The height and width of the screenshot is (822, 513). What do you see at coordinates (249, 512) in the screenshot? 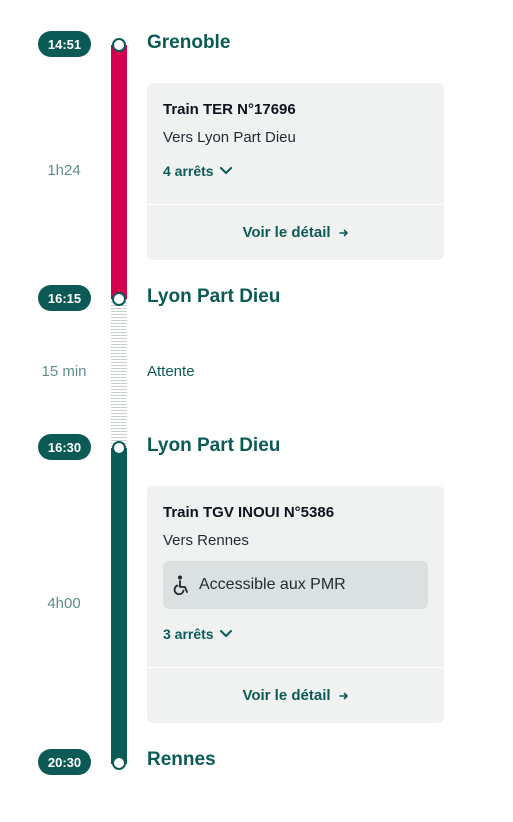
I see `train-name: Train TGV INOUI N°5386` at bounding box center [249, 512].